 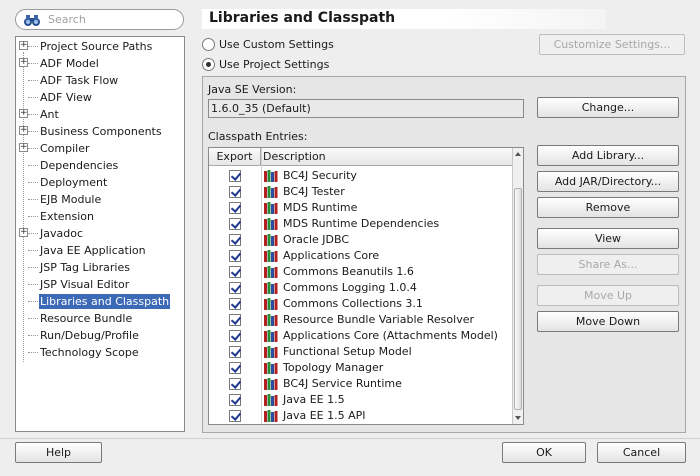 I want to click on nav-item: + Ant, so click(x=100, y=114).